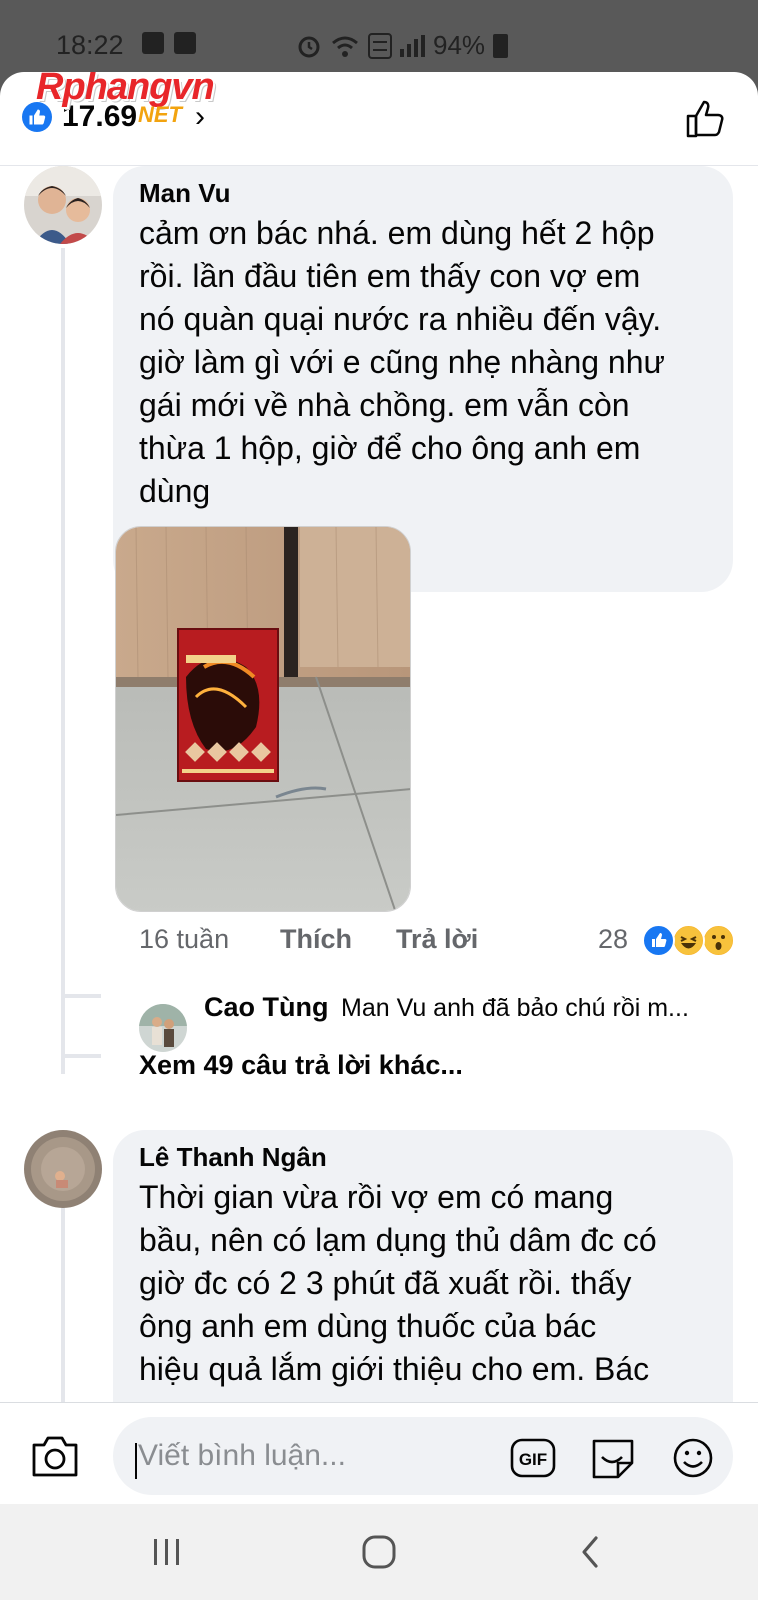 The width and height of the screenshot is (758, 1600). Describe the element at coordinates (263, 719) in the screenshot. I see `comment-photo` at that location.